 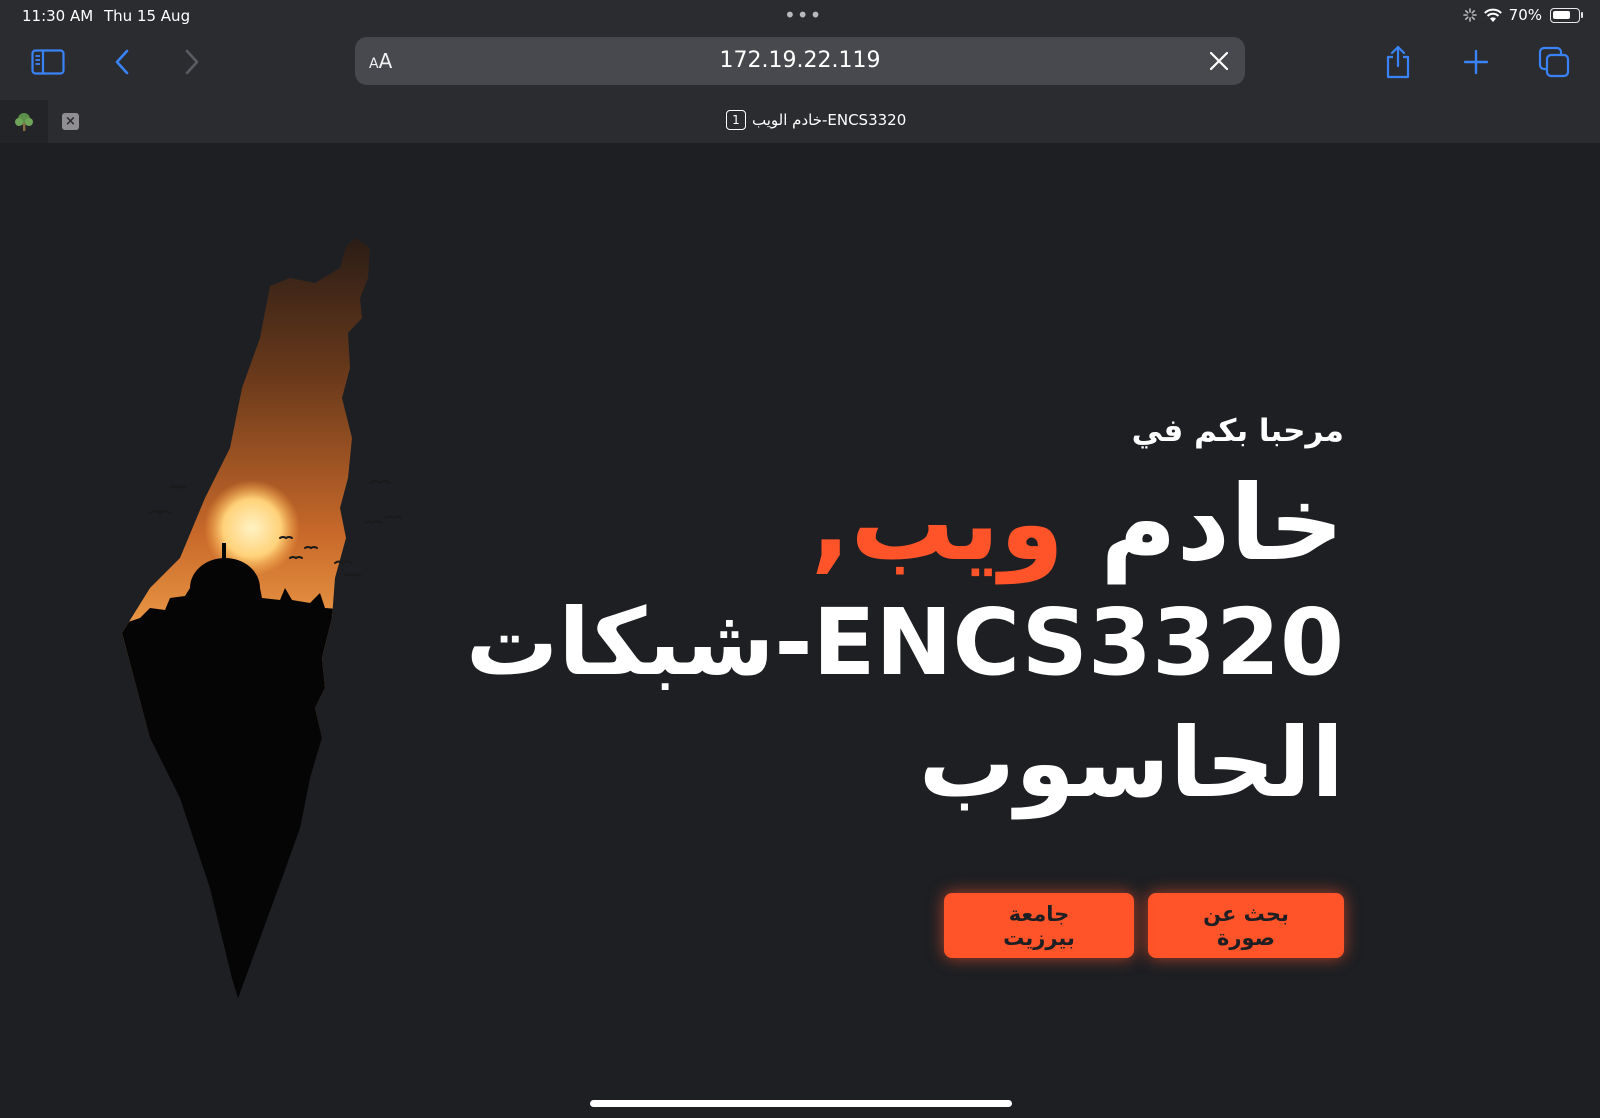 I want to click on plus-icon, so click(x=1476, y=62).